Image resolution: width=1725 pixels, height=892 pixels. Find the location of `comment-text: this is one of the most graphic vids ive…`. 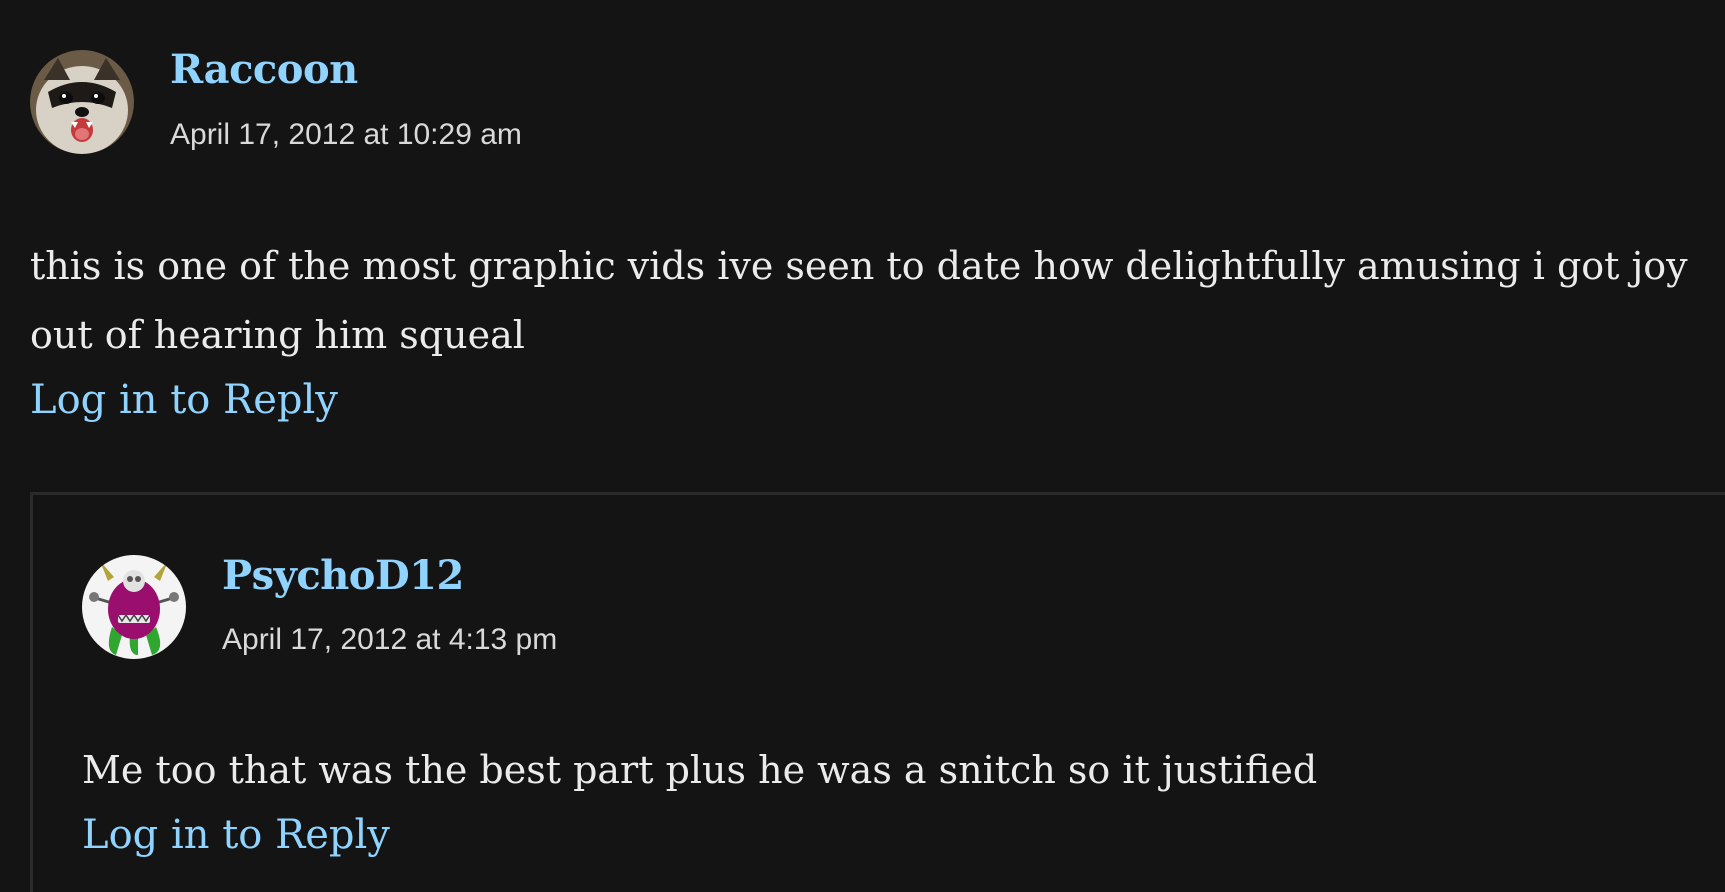

comment-text: this is one of the most graphic vids ive… is located at coordinates (859, 300).